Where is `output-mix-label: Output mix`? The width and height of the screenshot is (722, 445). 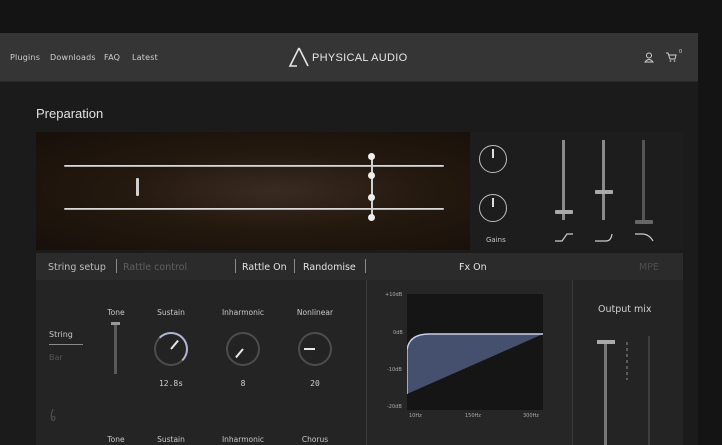
output-mix-label: Output mix is located at coordinates (625, 309).